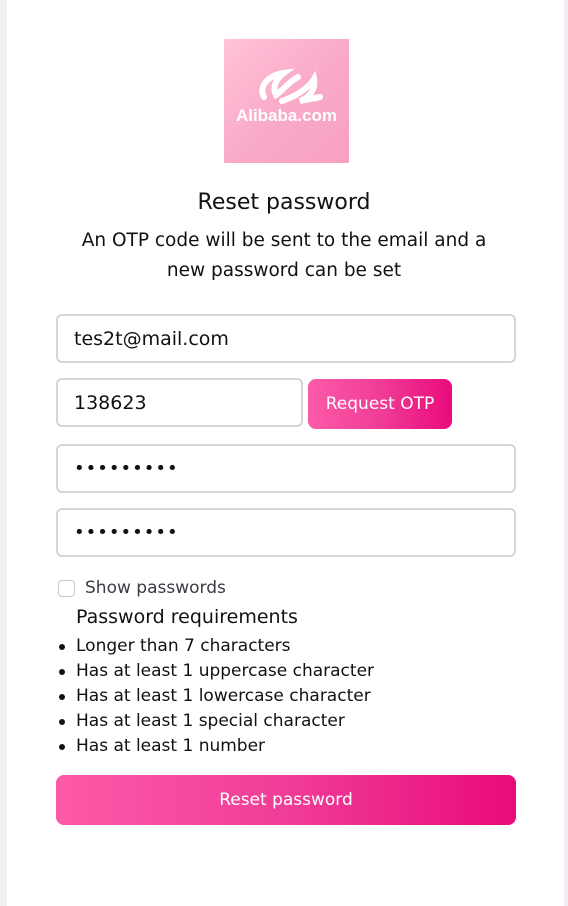  I want to click on requirement-item: Has at least 1 lowercase character, so click(215, 696).